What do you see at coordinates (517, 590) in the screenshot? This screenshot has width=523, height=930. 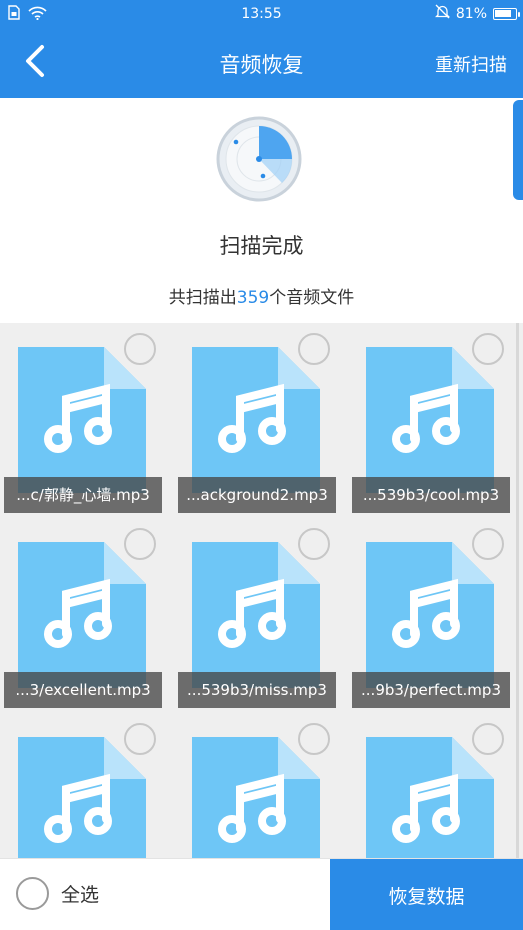 I see `scrollbar` at bounding box center [517, 590].